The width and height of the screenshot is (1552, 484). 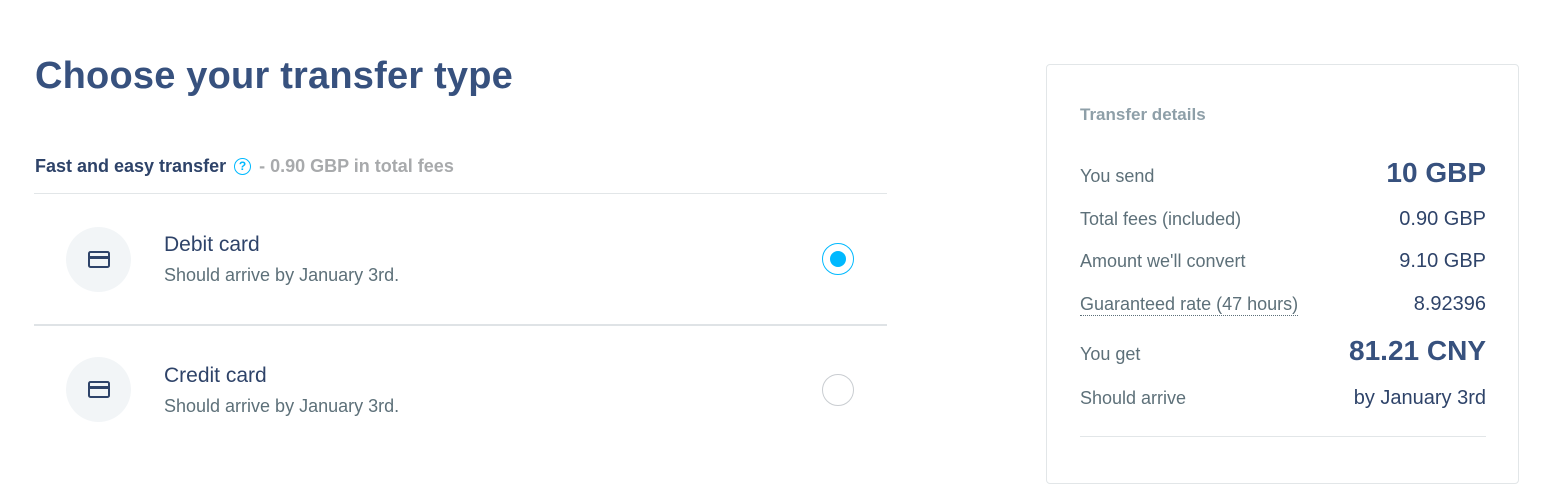 What do you see at coordinates (1442, 219) in the screenshot?
I see `total-fees-value: 0.90 GBP` at bounding box center [1442, 219].